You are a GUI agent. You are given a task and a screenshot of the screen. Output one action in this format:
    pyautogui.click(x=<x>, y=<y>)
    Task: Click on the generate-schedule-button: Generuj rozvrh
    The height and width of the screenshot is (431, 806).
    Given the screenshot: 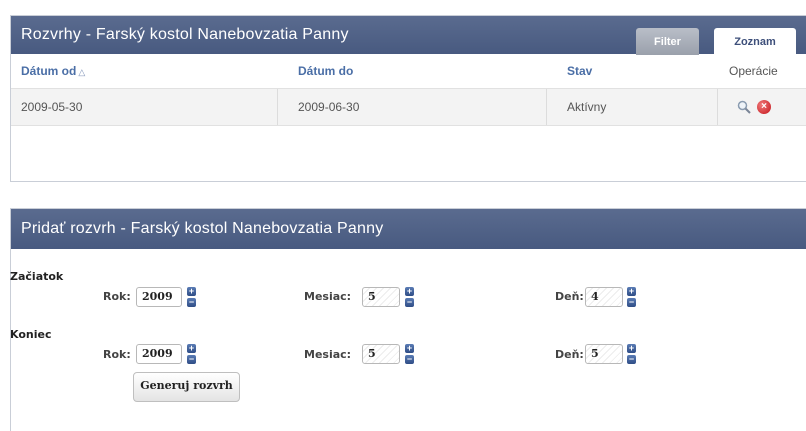 What is the action you would take?
    pyautogui.click(x=186, y=387)
    